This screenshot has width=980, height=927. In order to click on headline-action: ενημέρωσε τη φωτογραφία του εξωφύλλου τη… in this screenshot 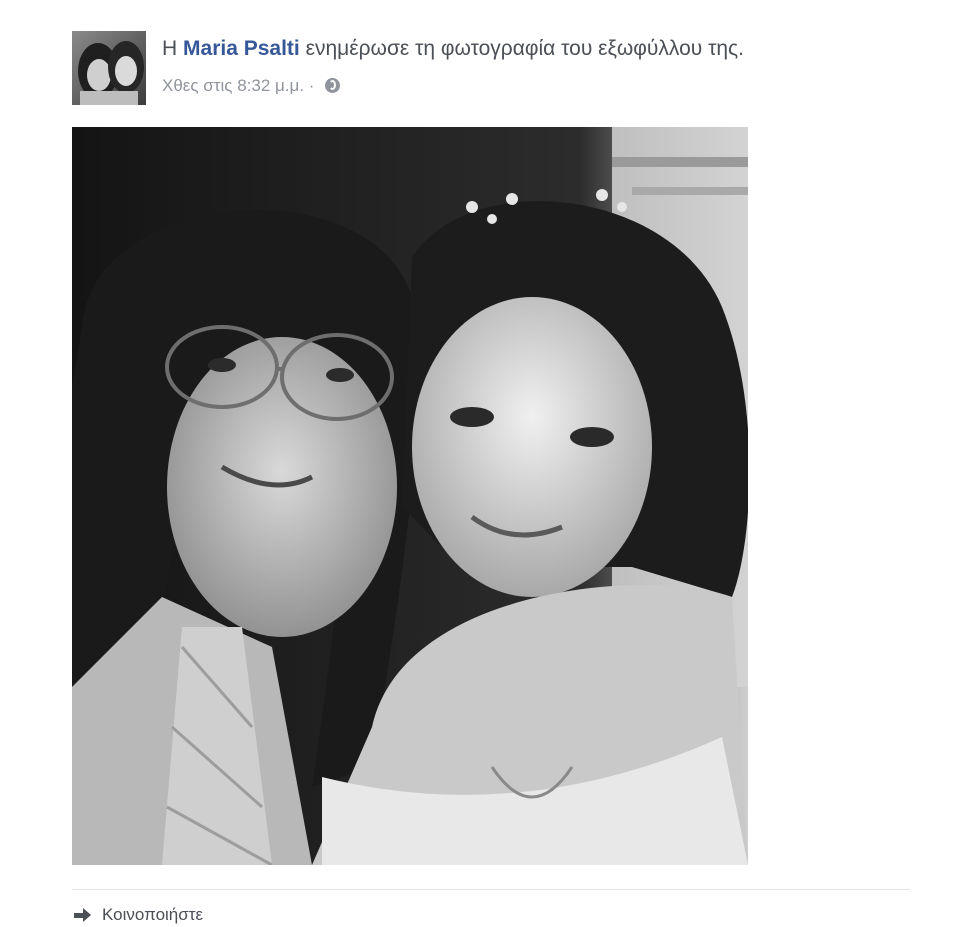, I will do `click(525, 48)`.